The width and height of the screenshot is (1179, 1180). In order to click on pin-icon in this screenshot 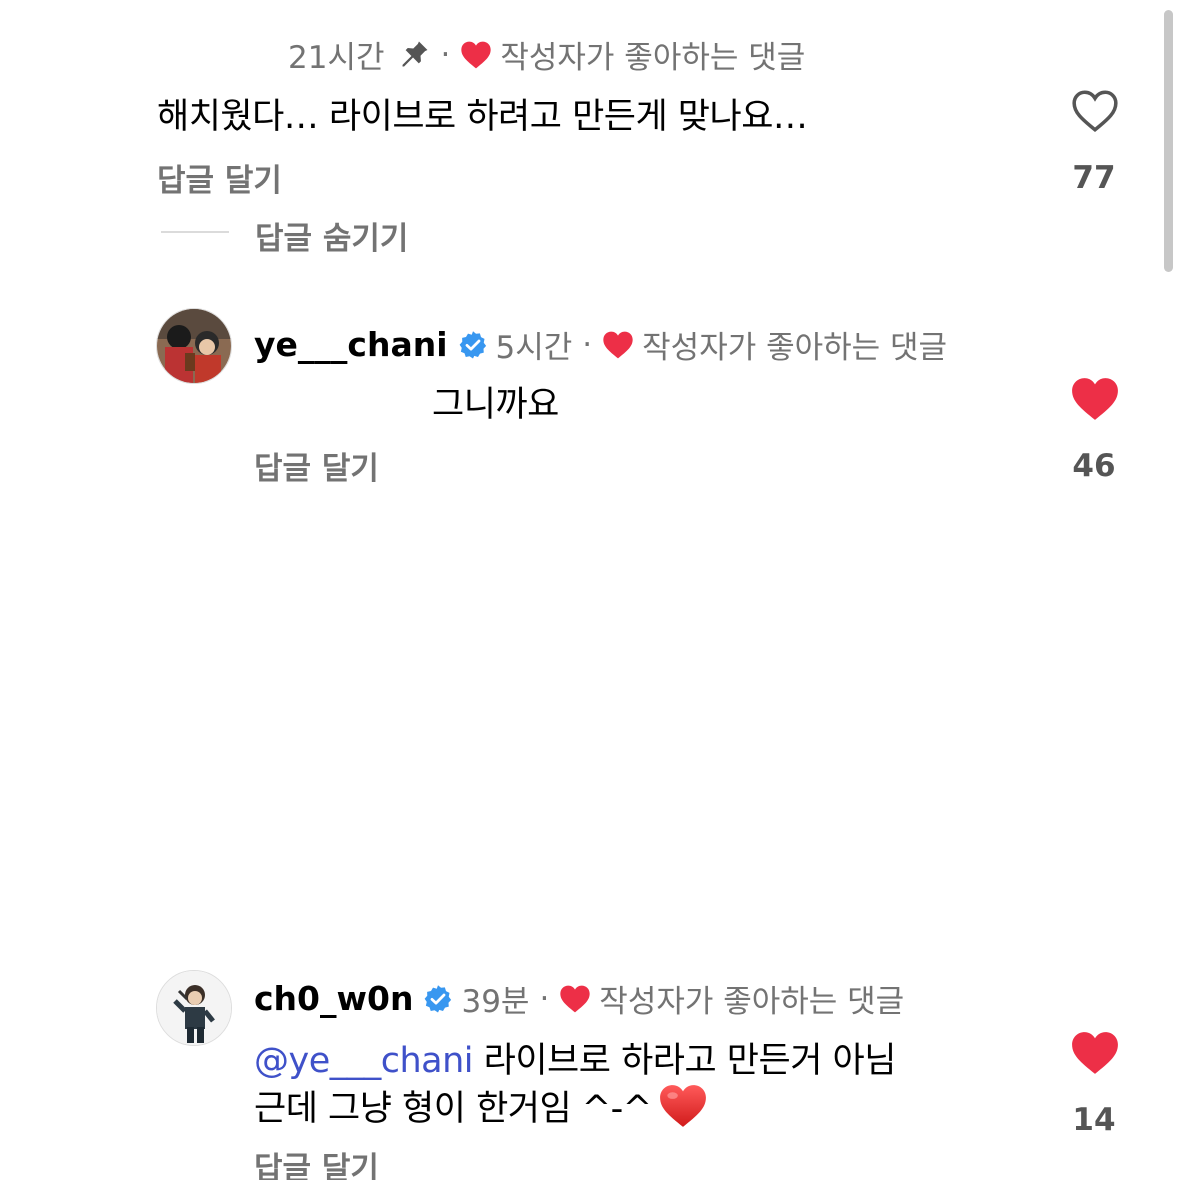, I will do `click(414, 55)`.